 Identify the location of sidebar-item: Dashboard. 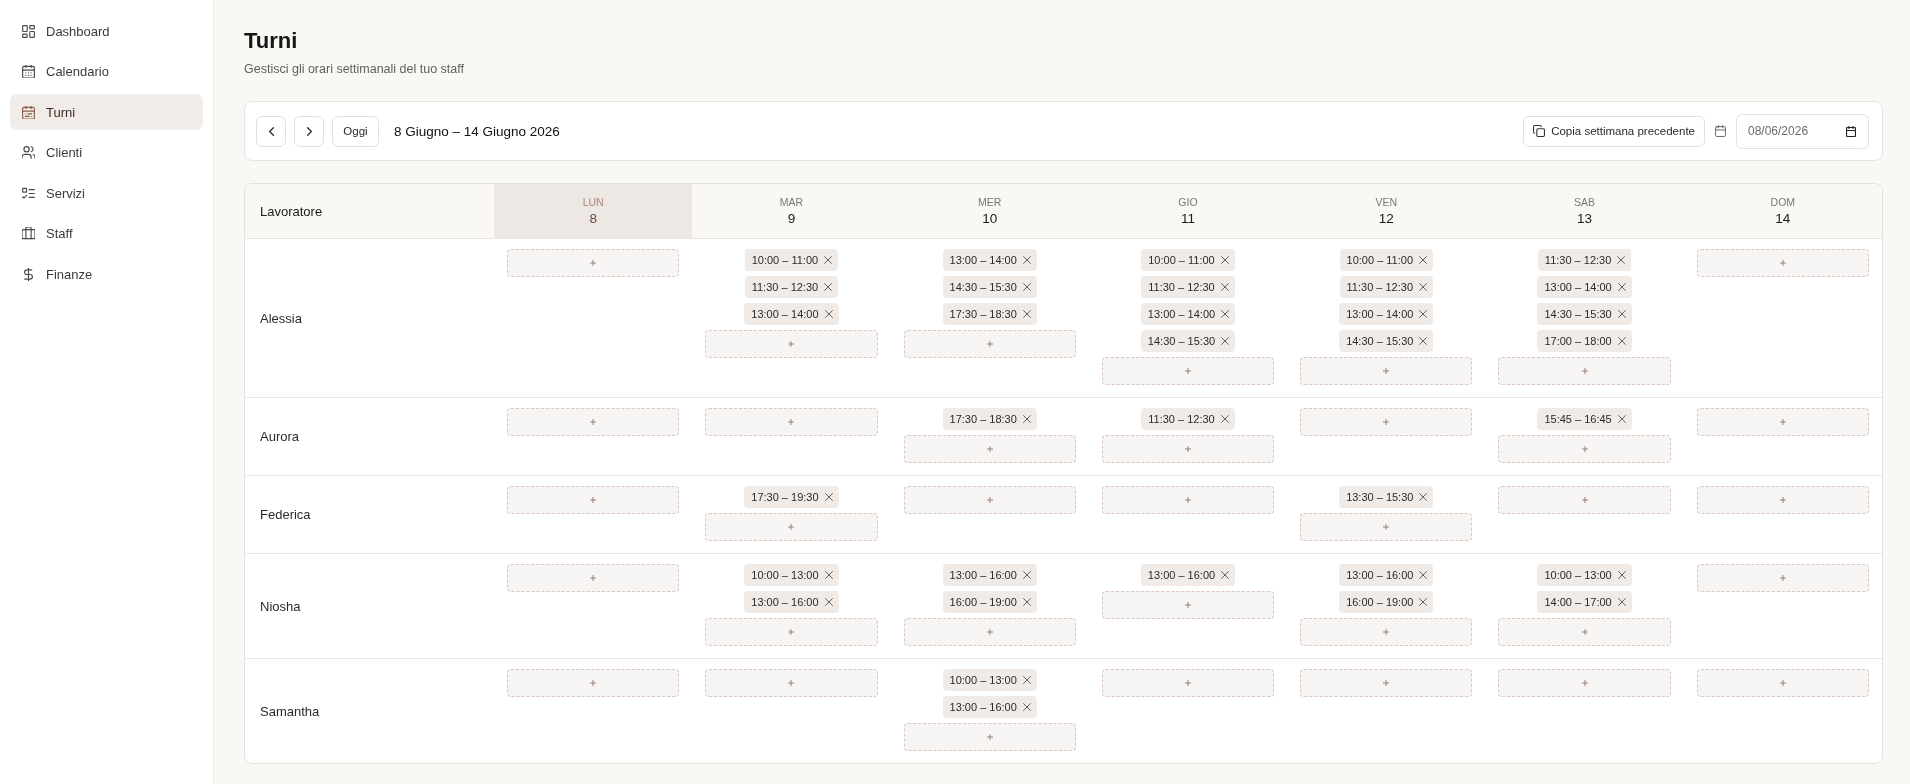
(106, 31).